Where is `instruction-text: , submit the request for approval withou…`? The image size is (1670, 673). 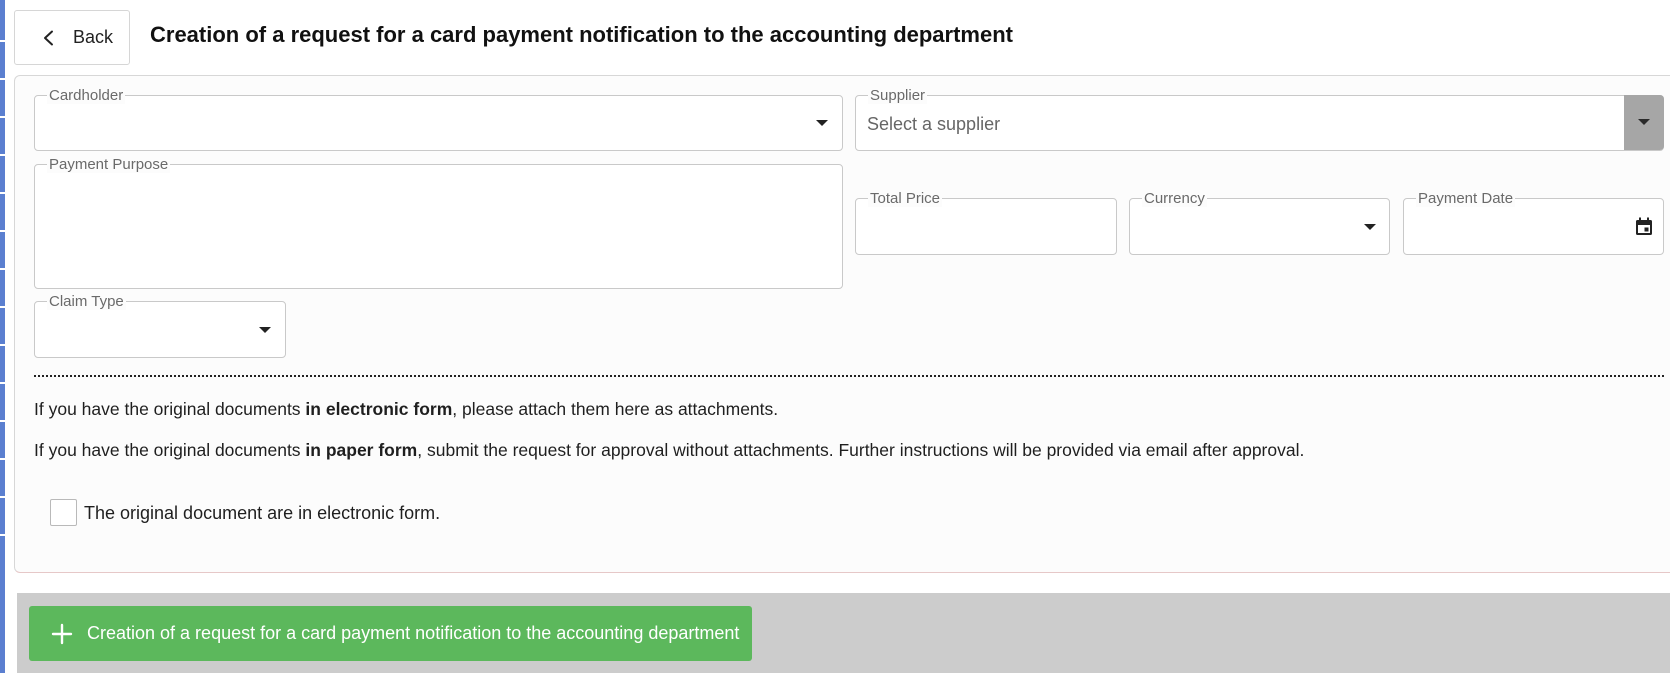
instruction-text: , submit the request for approval withou… is located at coordinates (861, 450).